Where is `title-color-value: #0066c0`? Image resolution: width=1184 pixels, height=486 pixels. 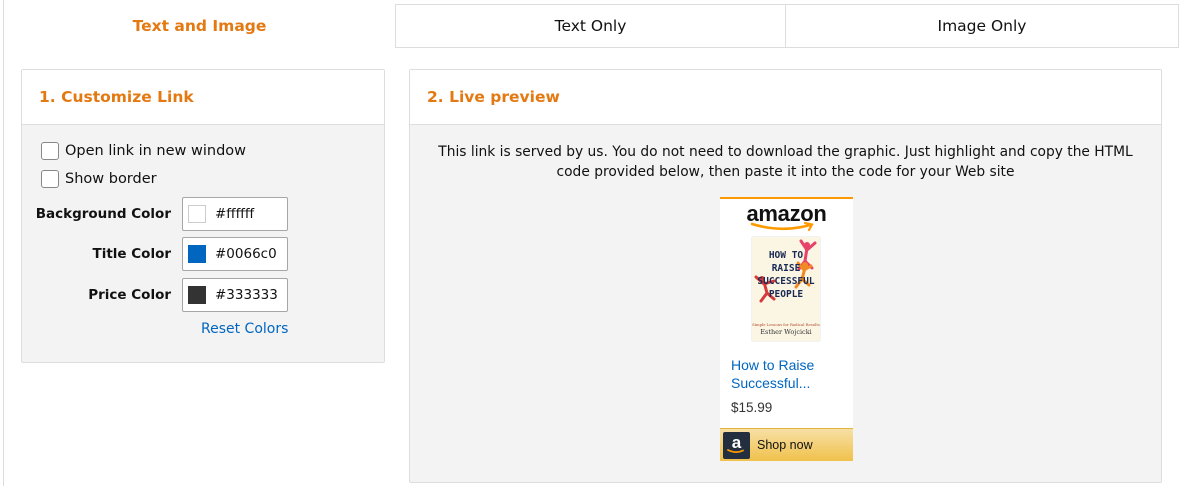 title-color-value: #0066c0 is located at coordinates (246, 254).